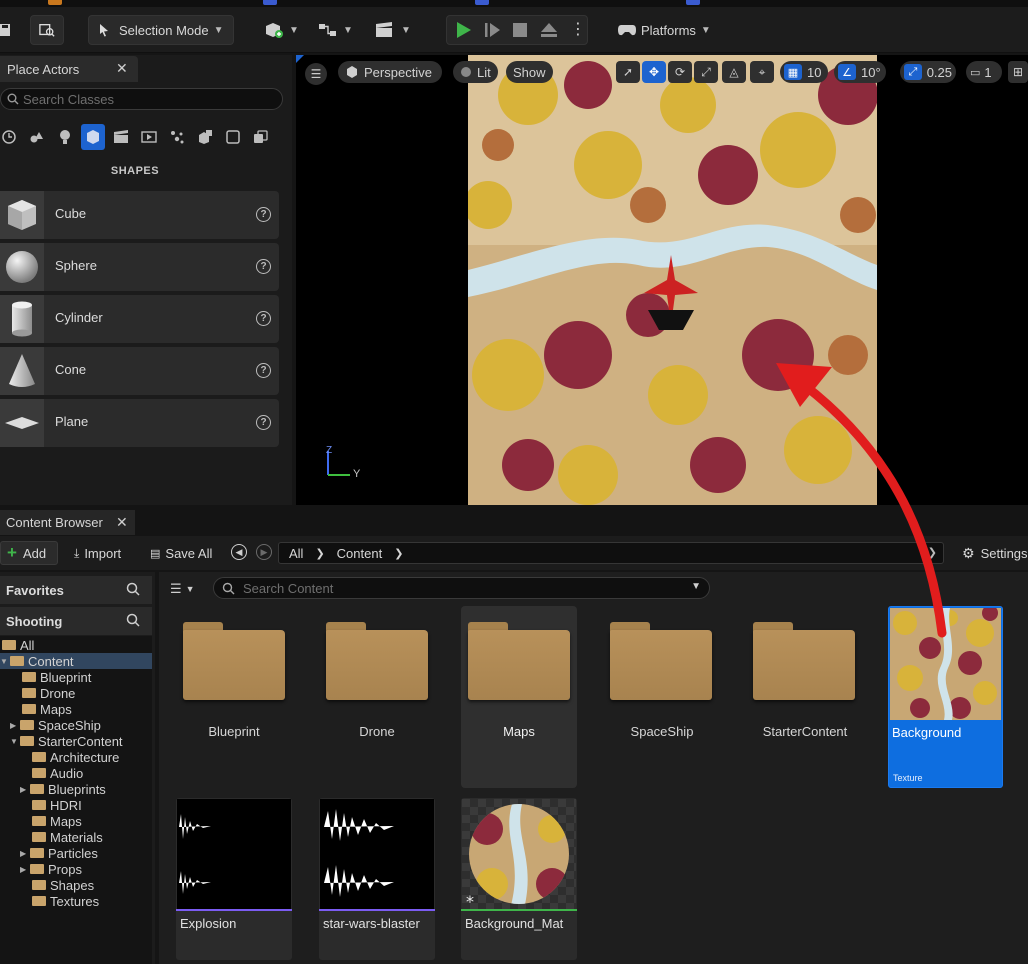 The height and width of the screenshot is (964, 1028). What do you see at coordinates (139, 423) in the screenshot?
I see `shape-item-plane: Plane ?` at bounding box center [139, 423].